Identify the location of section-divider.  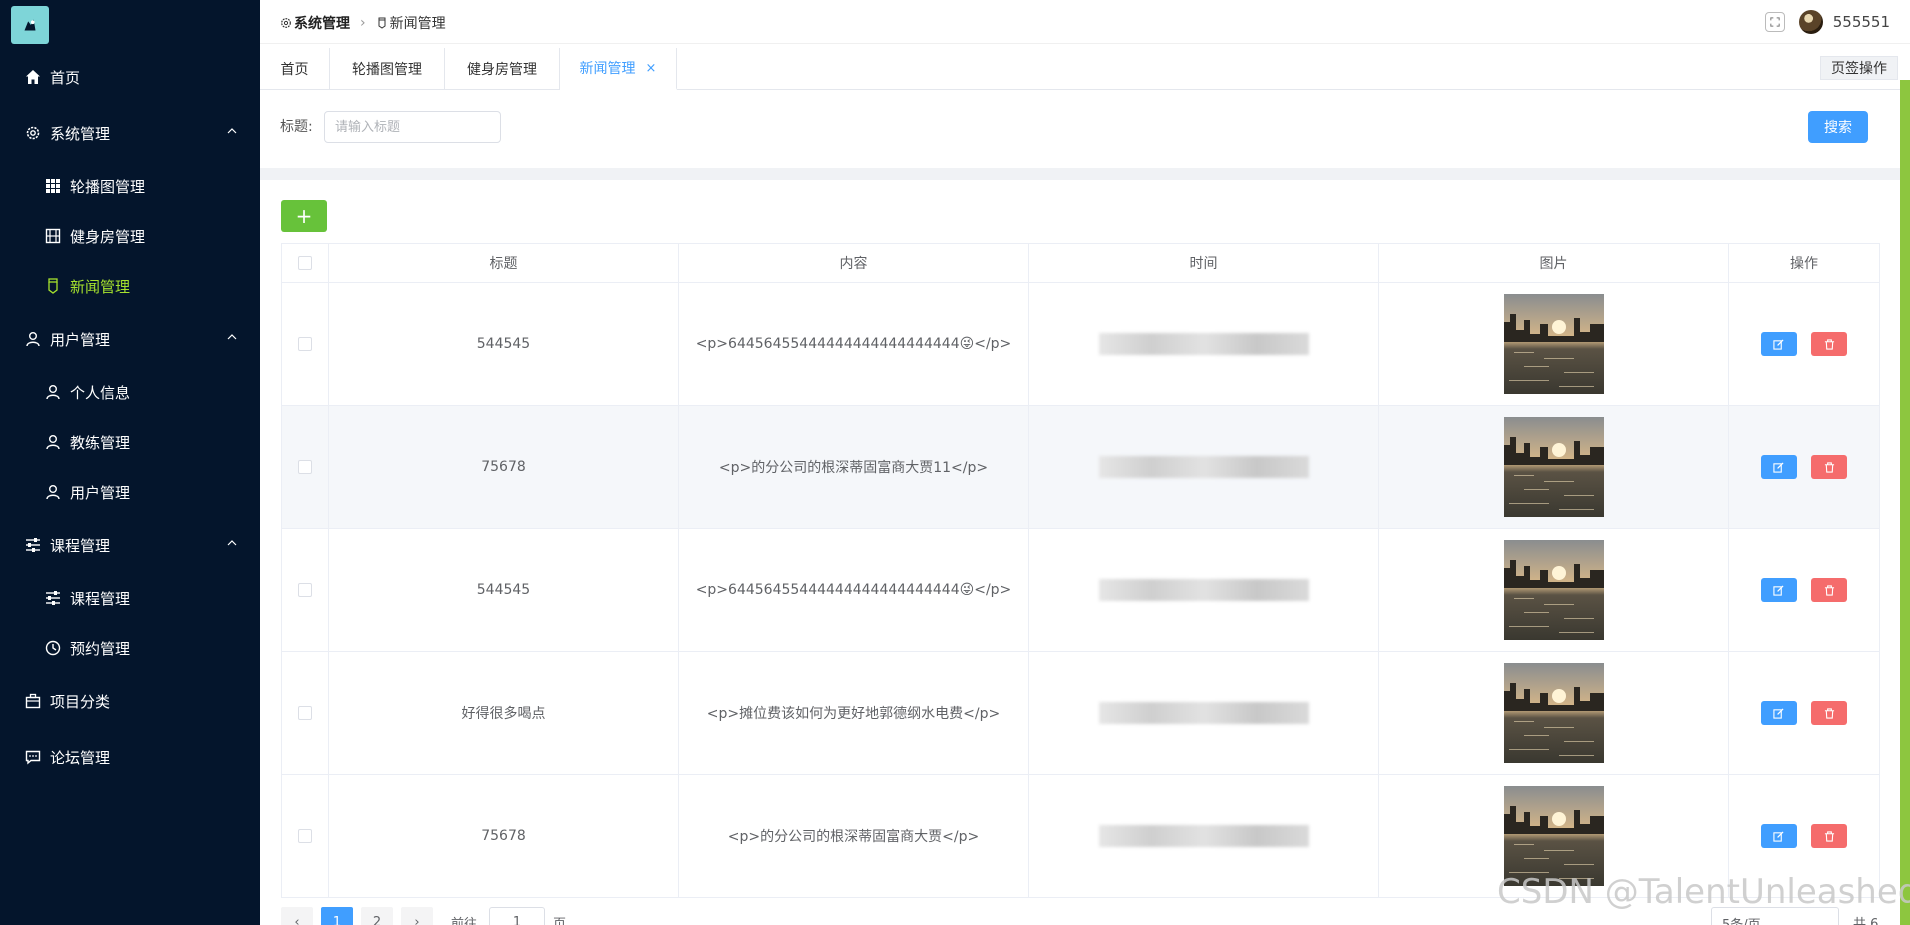
(1080, 174).